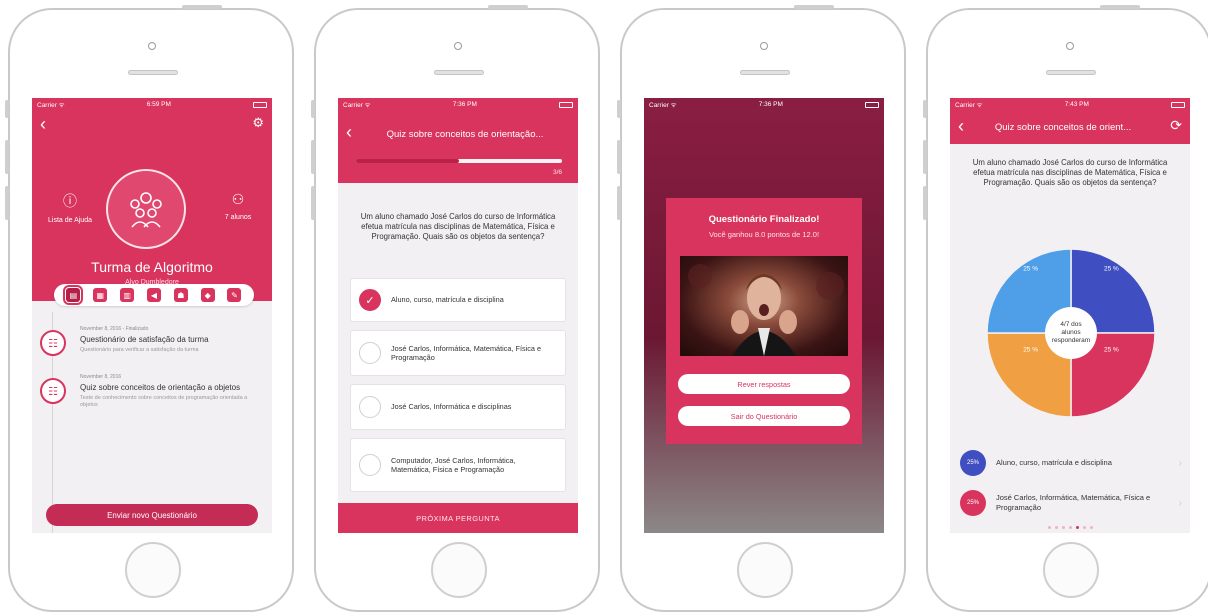 This screenshot has height=614, width=1208. I want to click on item-date: November 8, 2016, so click(101, 377).